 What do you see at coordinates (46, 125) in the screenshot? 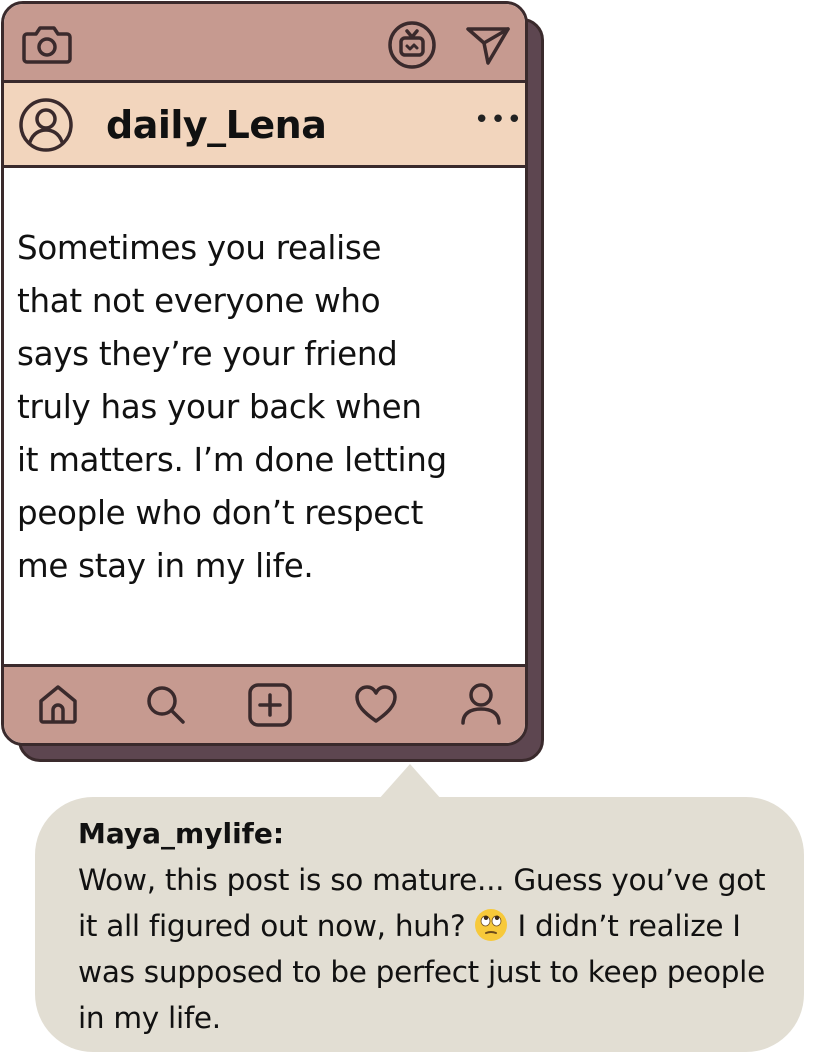
I see `avatar-icon` at bounding box center [46, 125].